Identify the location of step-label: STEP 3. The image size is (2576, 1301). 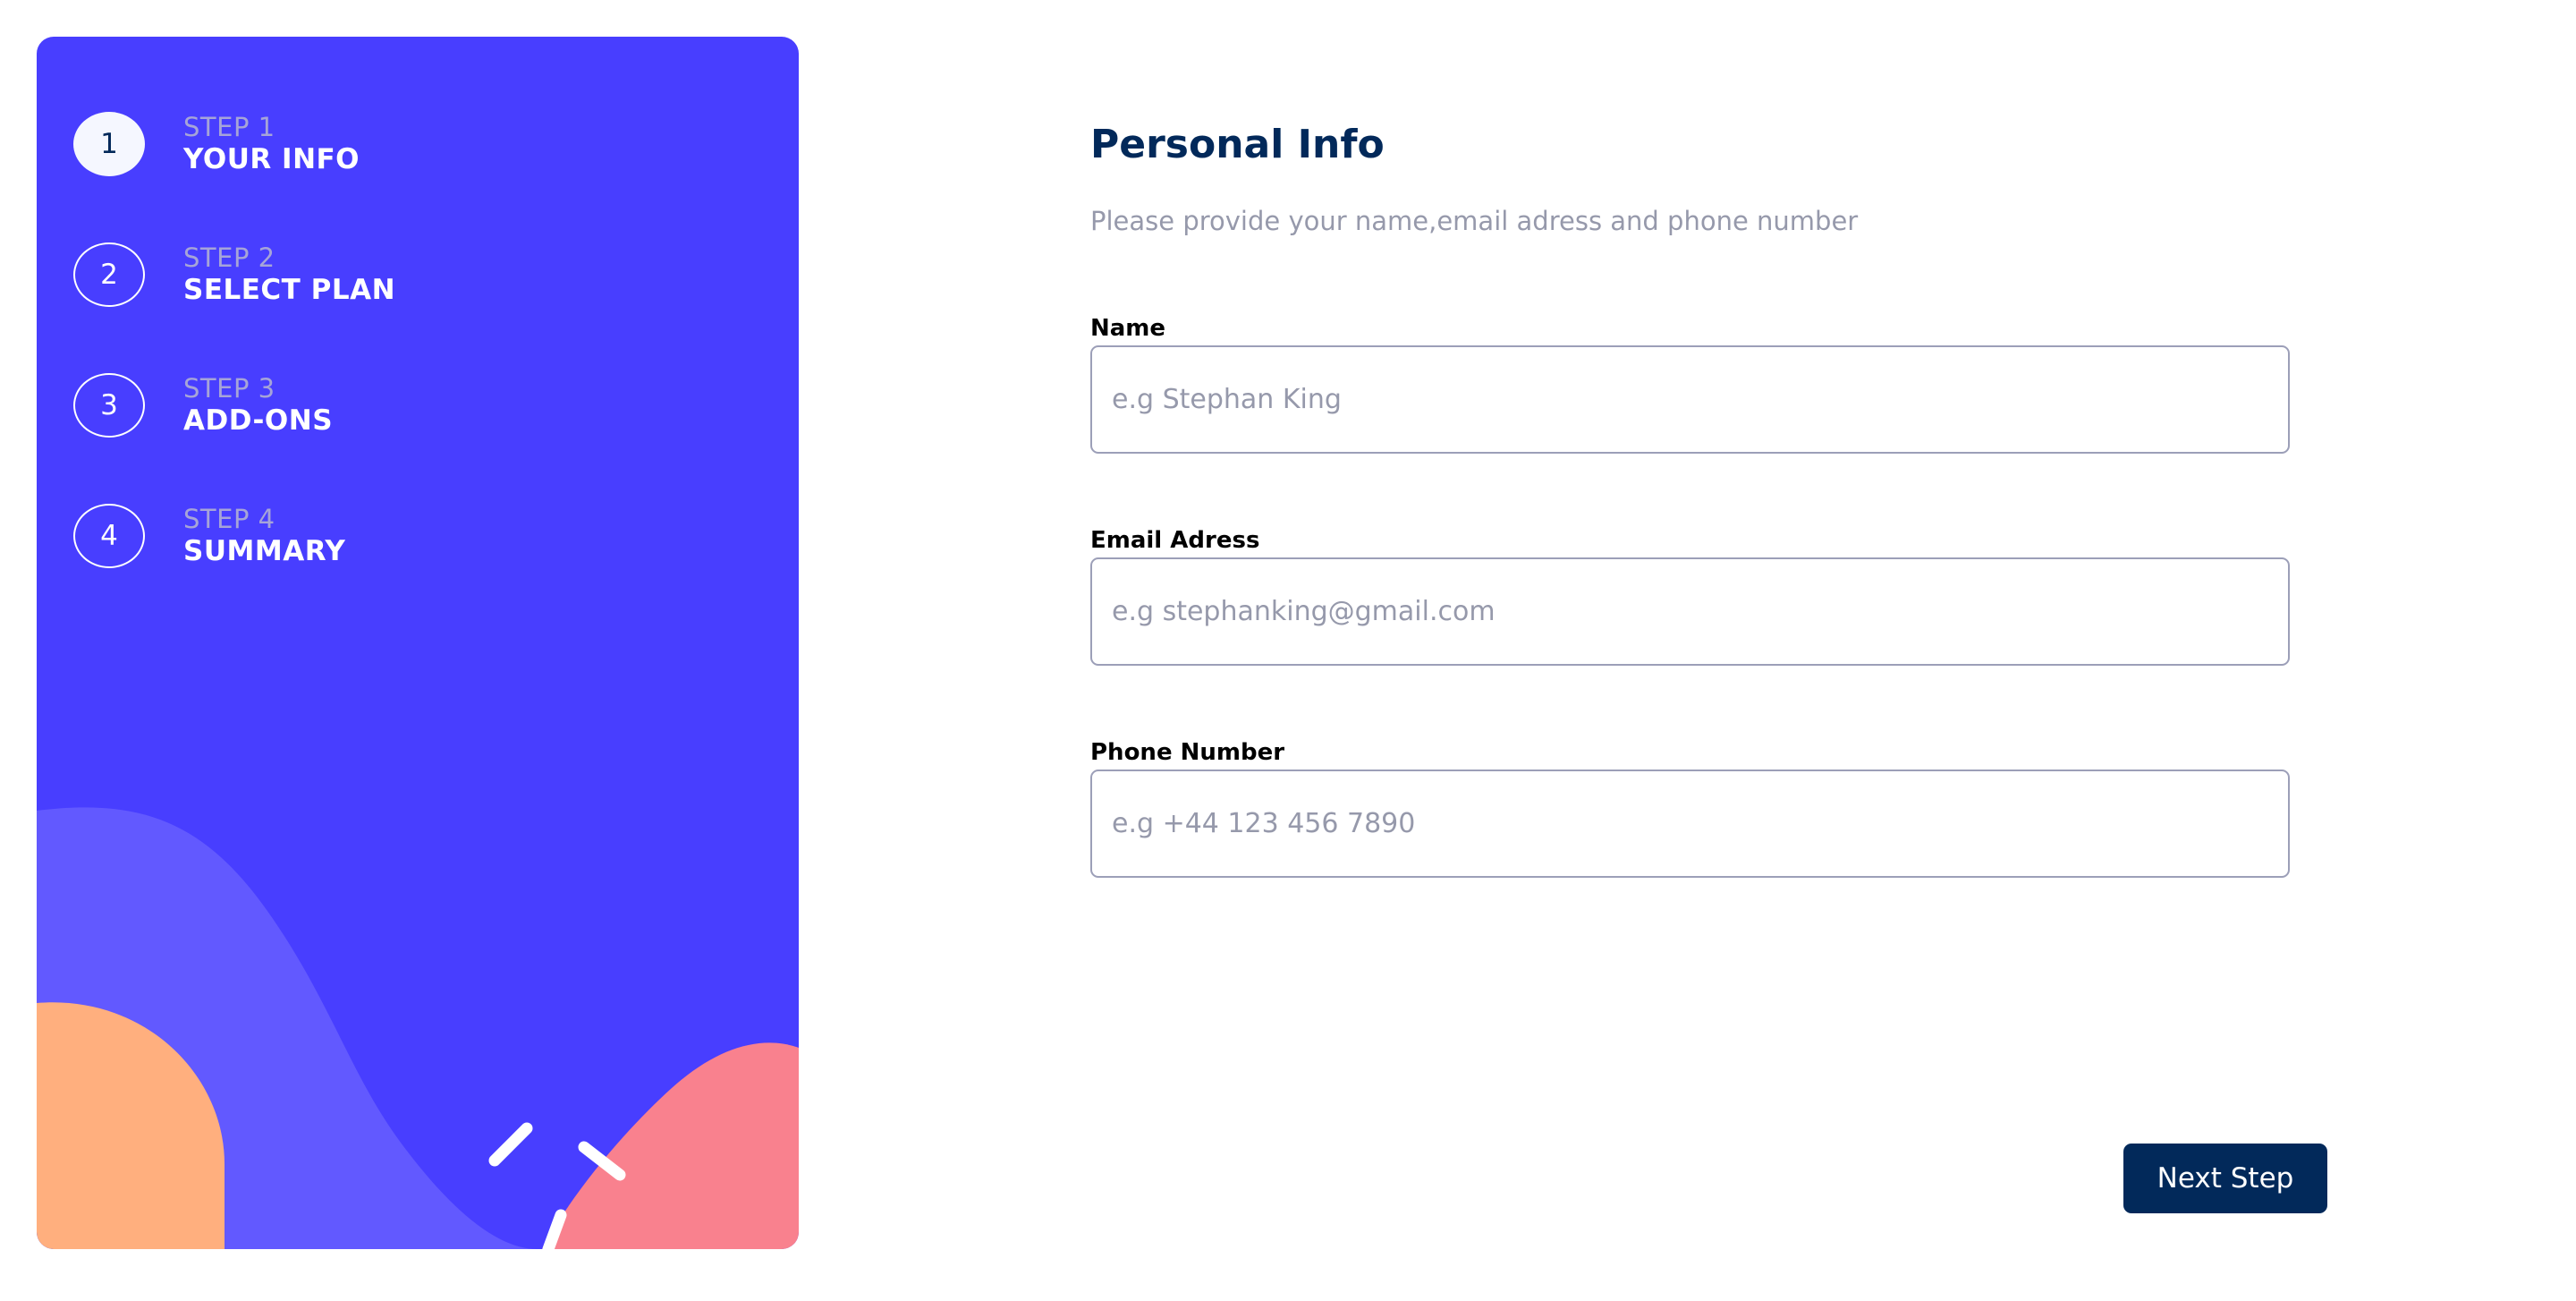
(229, 388).